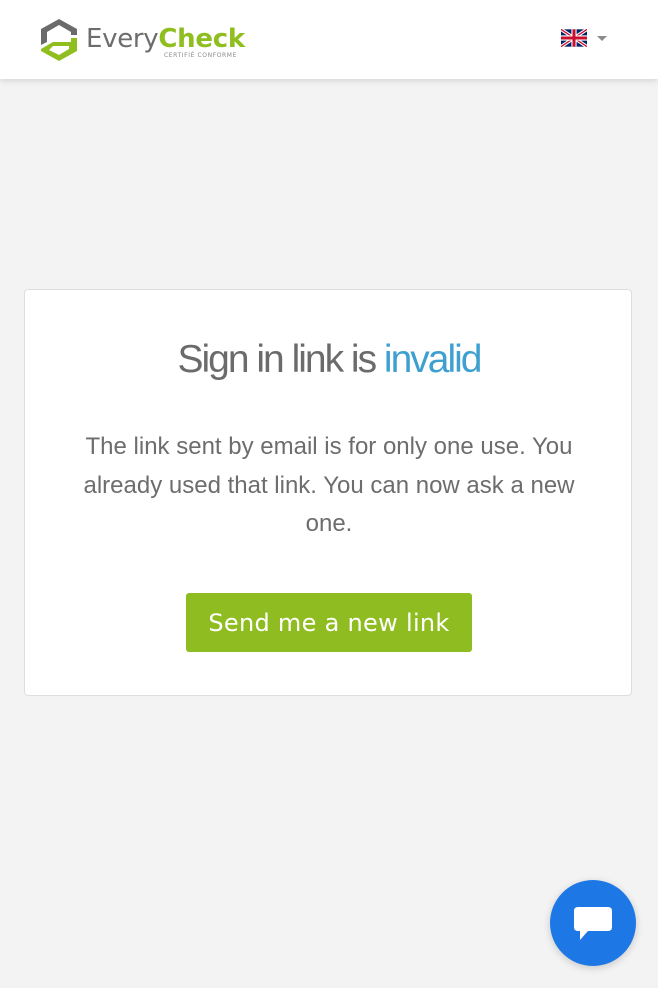 The height and width of the screenshot is (988, 658). What do you see at coordinates (200, 55) in the screenshot?
I see `logo-tagline: CERTIFIÉ CONFORME` at bounding box center [200, 55].